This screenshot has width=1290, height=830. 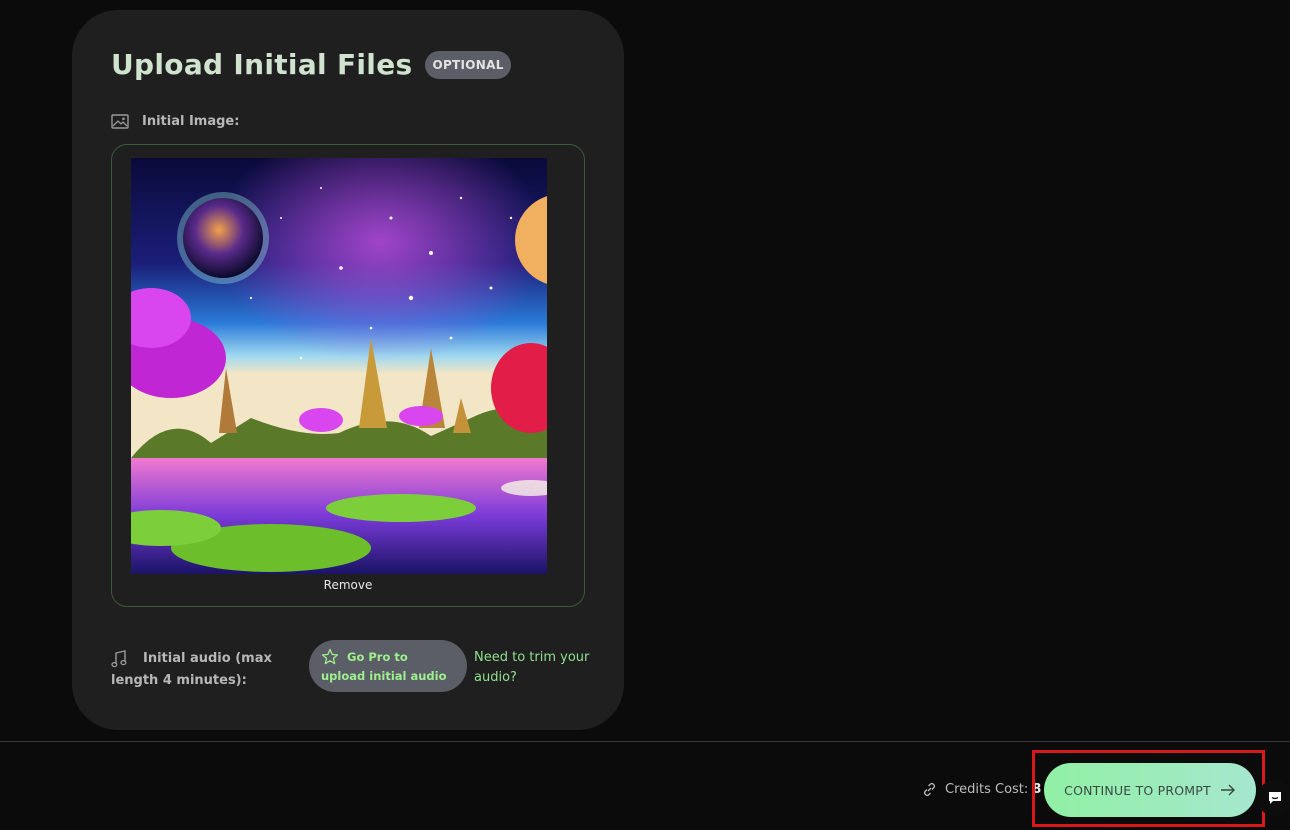 I want to click on initial-image-label-row: Initial Image:, so click(x=175, y=121).